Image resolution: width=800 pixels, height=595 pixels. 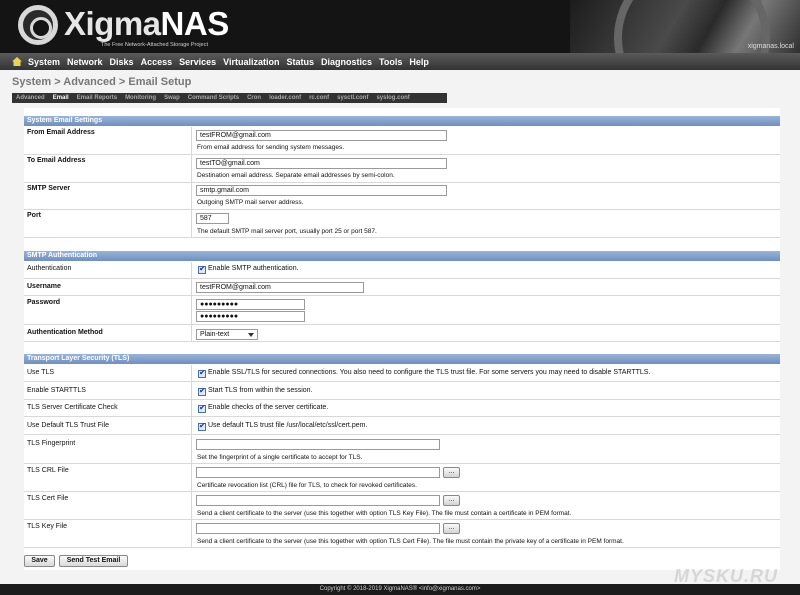 I want to click on username-input: testFROM@gmail.com, so click(x=280, y=287).